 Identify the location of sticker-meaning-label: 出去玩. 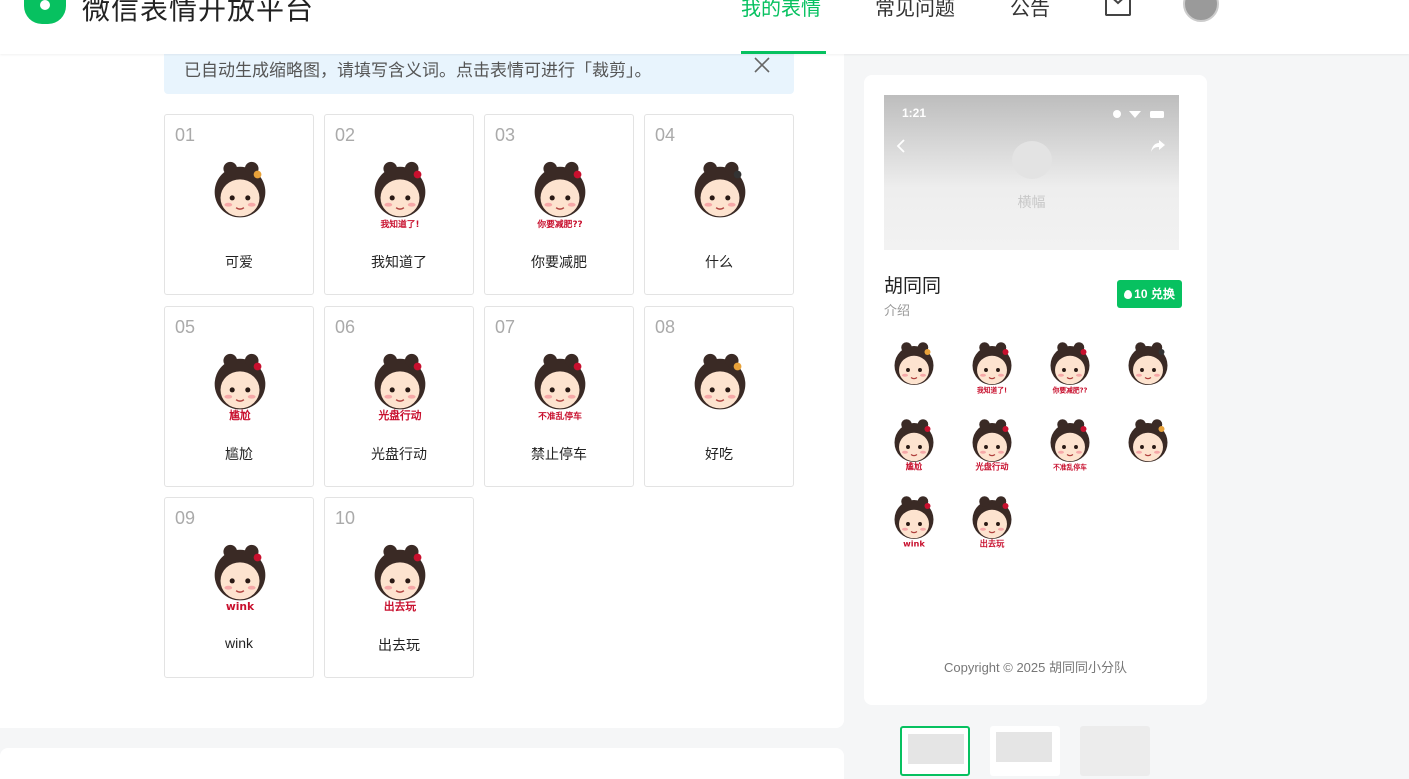
(399, 645).